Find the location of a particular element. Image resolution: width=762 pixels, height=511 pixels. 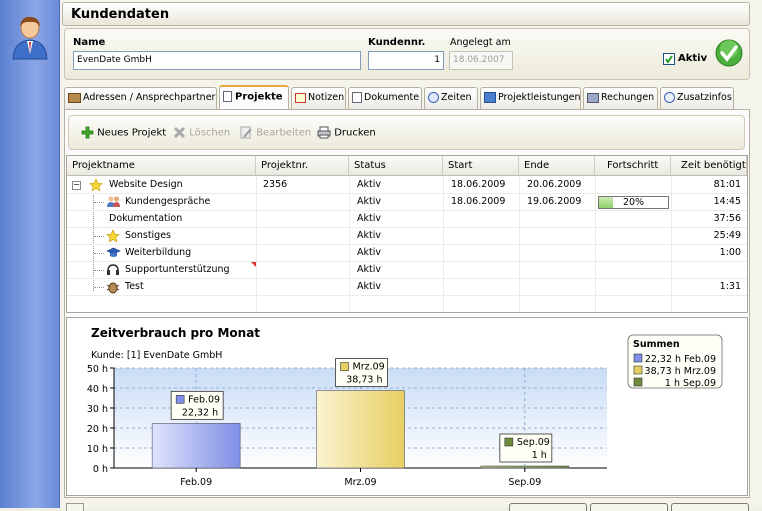

window-titlebar: Kundendaten is located at coordinates (406, 14).